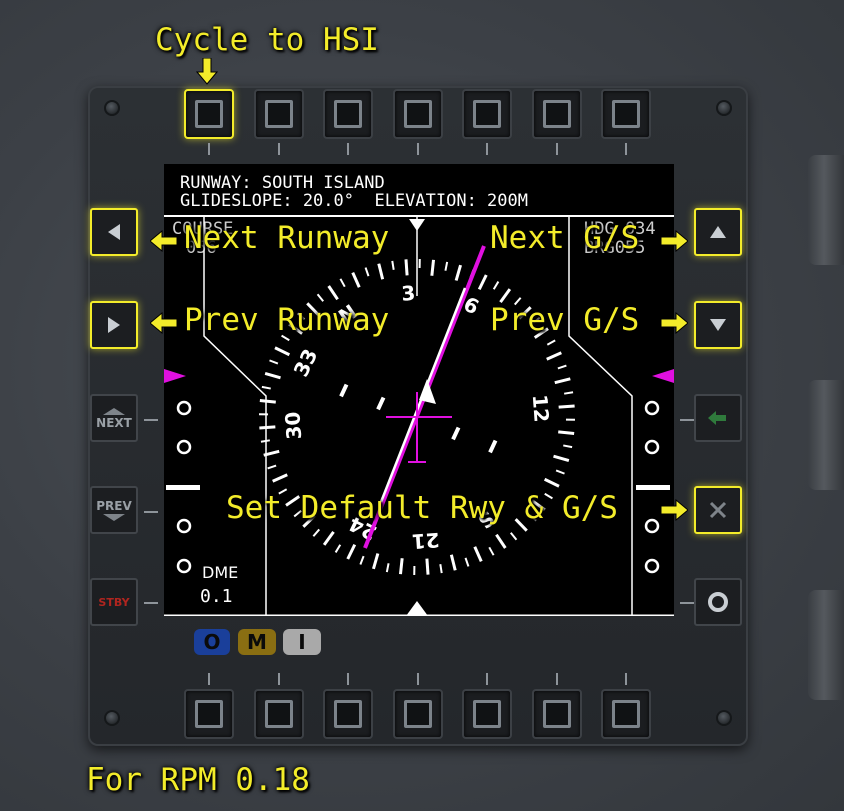  I want to click on glideslope-pointer-right-icon, so click(663, 376).